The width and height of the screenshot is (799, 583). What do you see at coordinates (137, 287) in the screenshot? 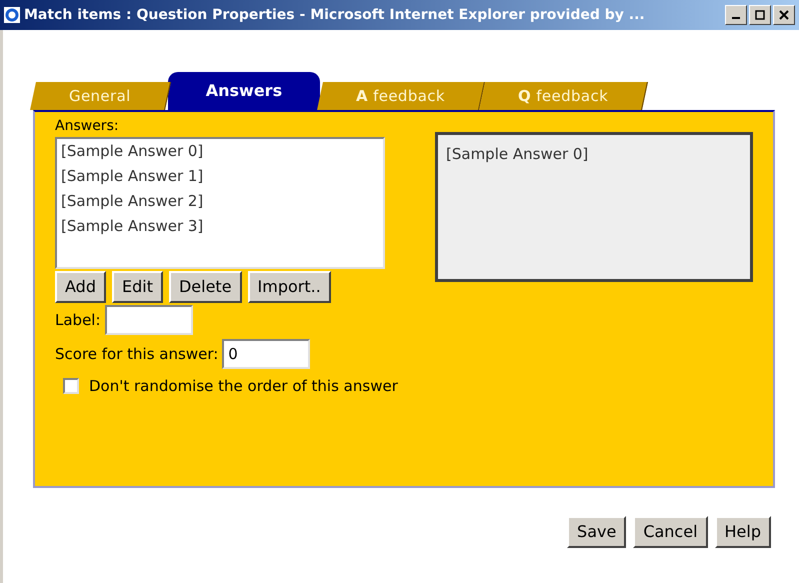
I see `list-action-button: Edit` at bounding box center [137, 287].